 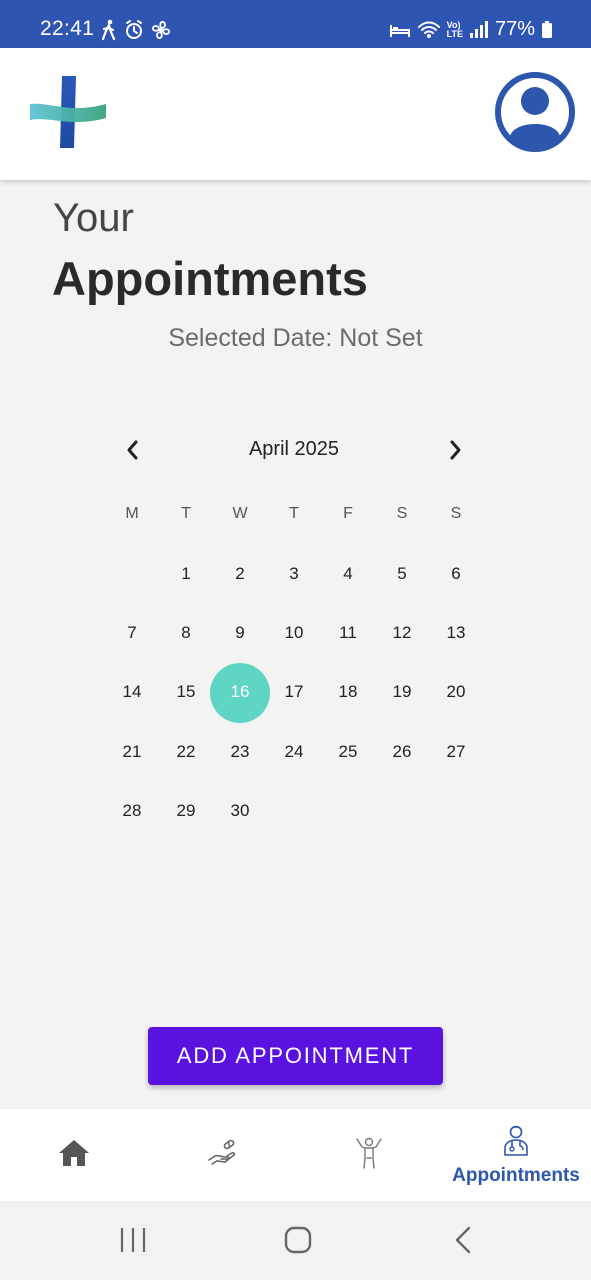 What do you see at coordinates (295, 1056) in the screenshot?
I see `add-appointment-button: ADD APPOINTMENT` at bounding box center [295, 1056].